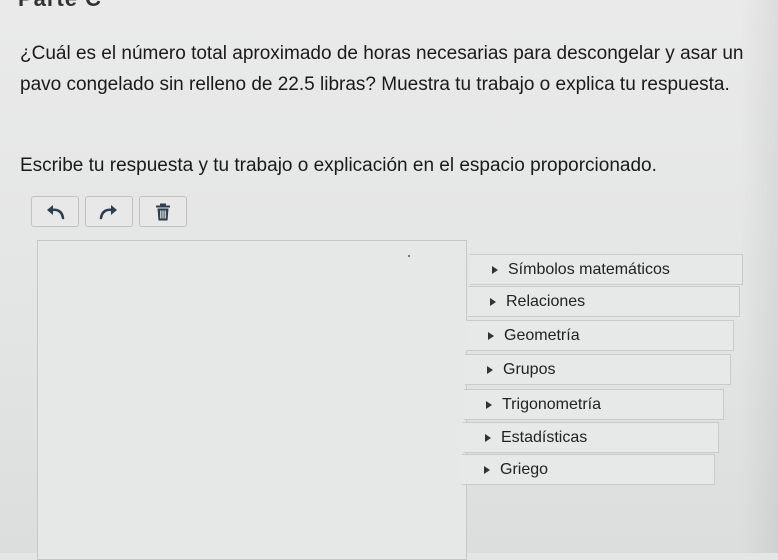 The width and height of the screenshot is (778, 560). What do you see at coordinates (544, 437) in the screenshot?
I see `category-label: Estadísticas` at bounding box center [544, 437].